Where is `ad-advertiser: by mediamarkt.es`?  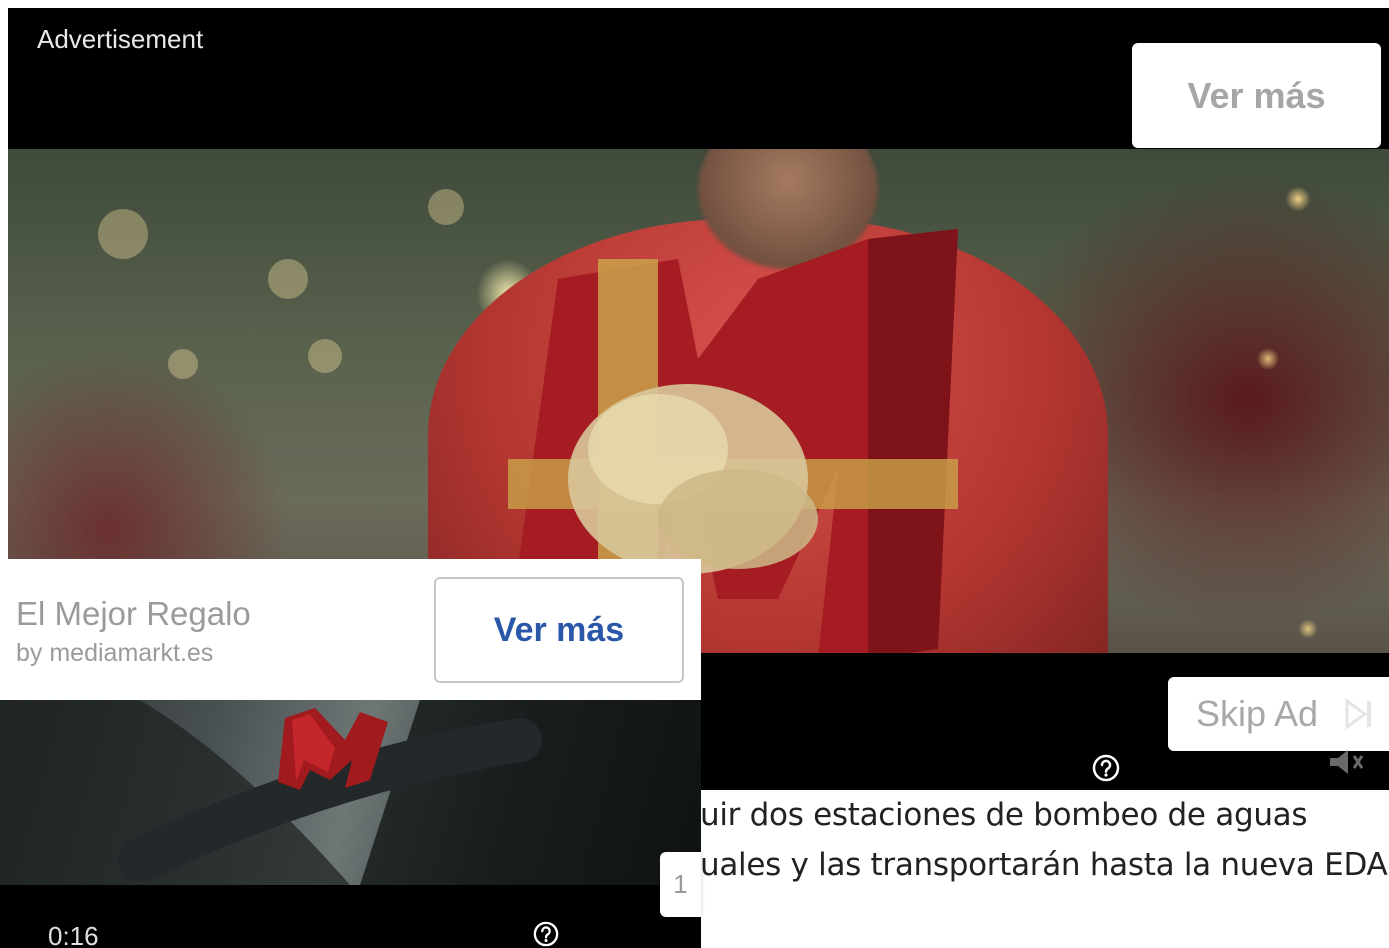 ad-advertiser: by mediamarkt.es is located at coordinates (115, 653).